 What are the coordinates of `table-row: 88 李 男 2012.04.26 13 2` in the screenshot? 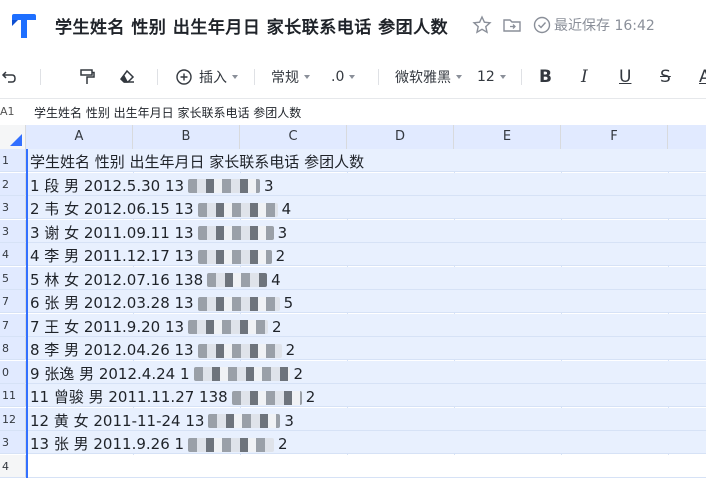 It's located at (353, 349).